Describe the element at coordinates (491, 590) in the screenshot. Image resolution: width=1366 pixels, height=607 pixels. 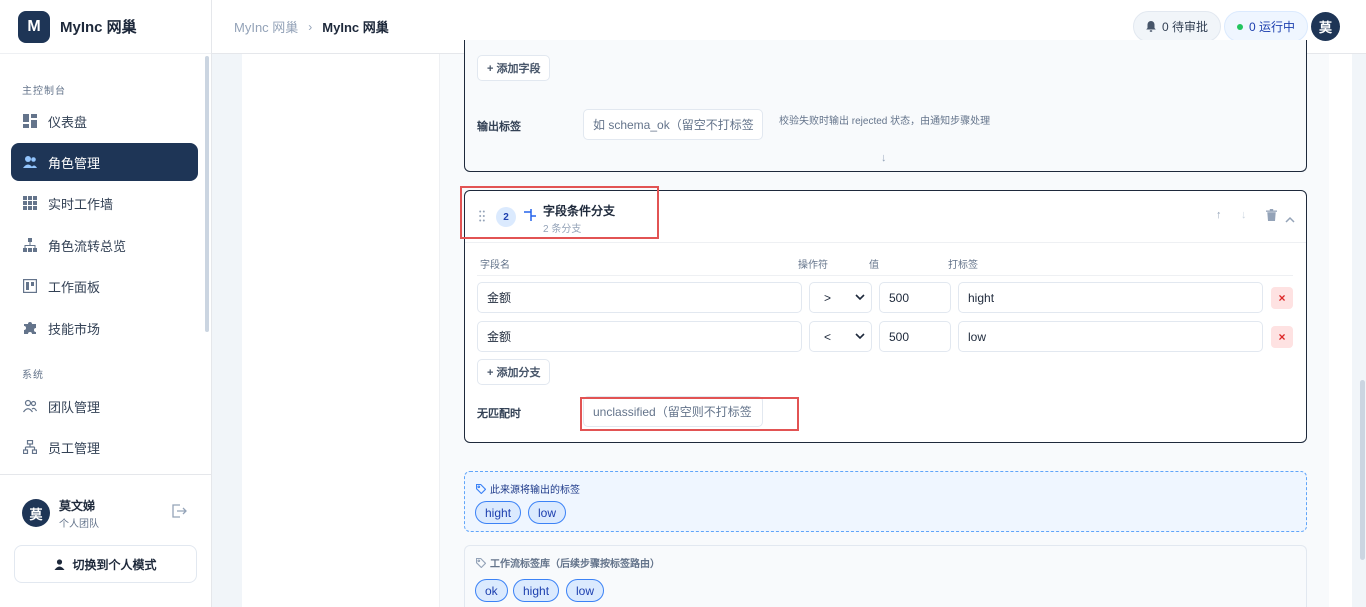
I see `tag-chip: ok` at that location.